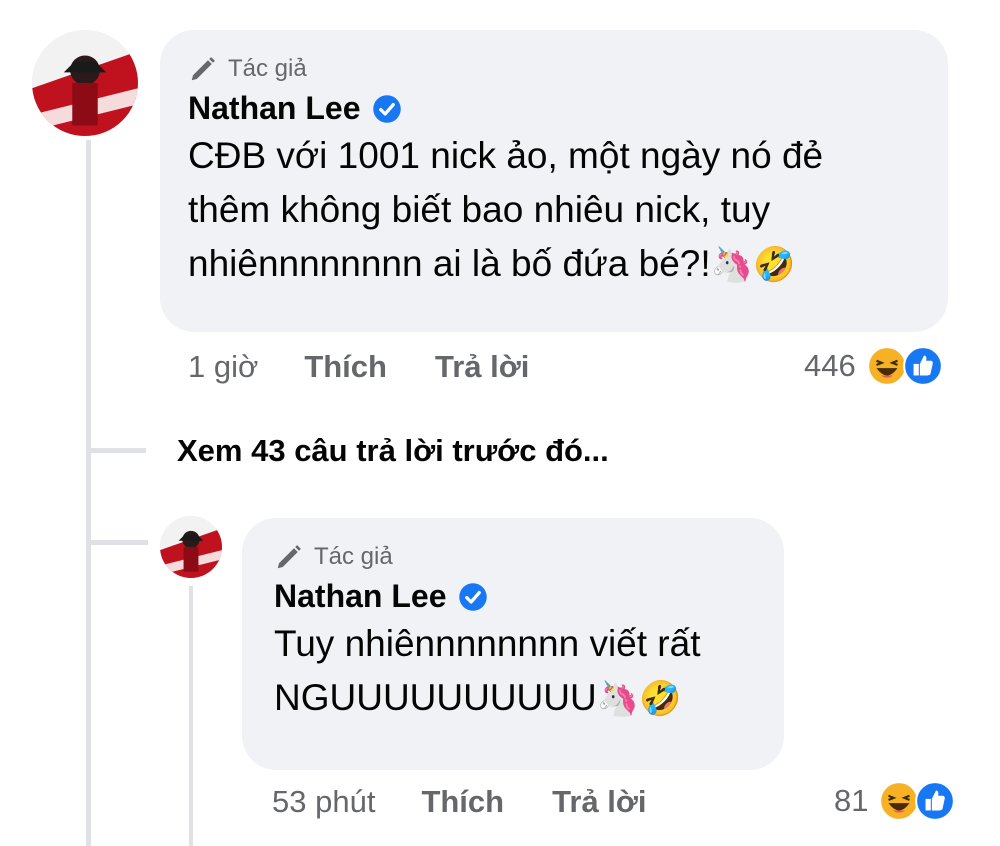 The image size is (1000, 846). What do you see at coordinates (851, 800) in the screenshot?
I see `reaction-count: 81` at bounding box center [851, 800].